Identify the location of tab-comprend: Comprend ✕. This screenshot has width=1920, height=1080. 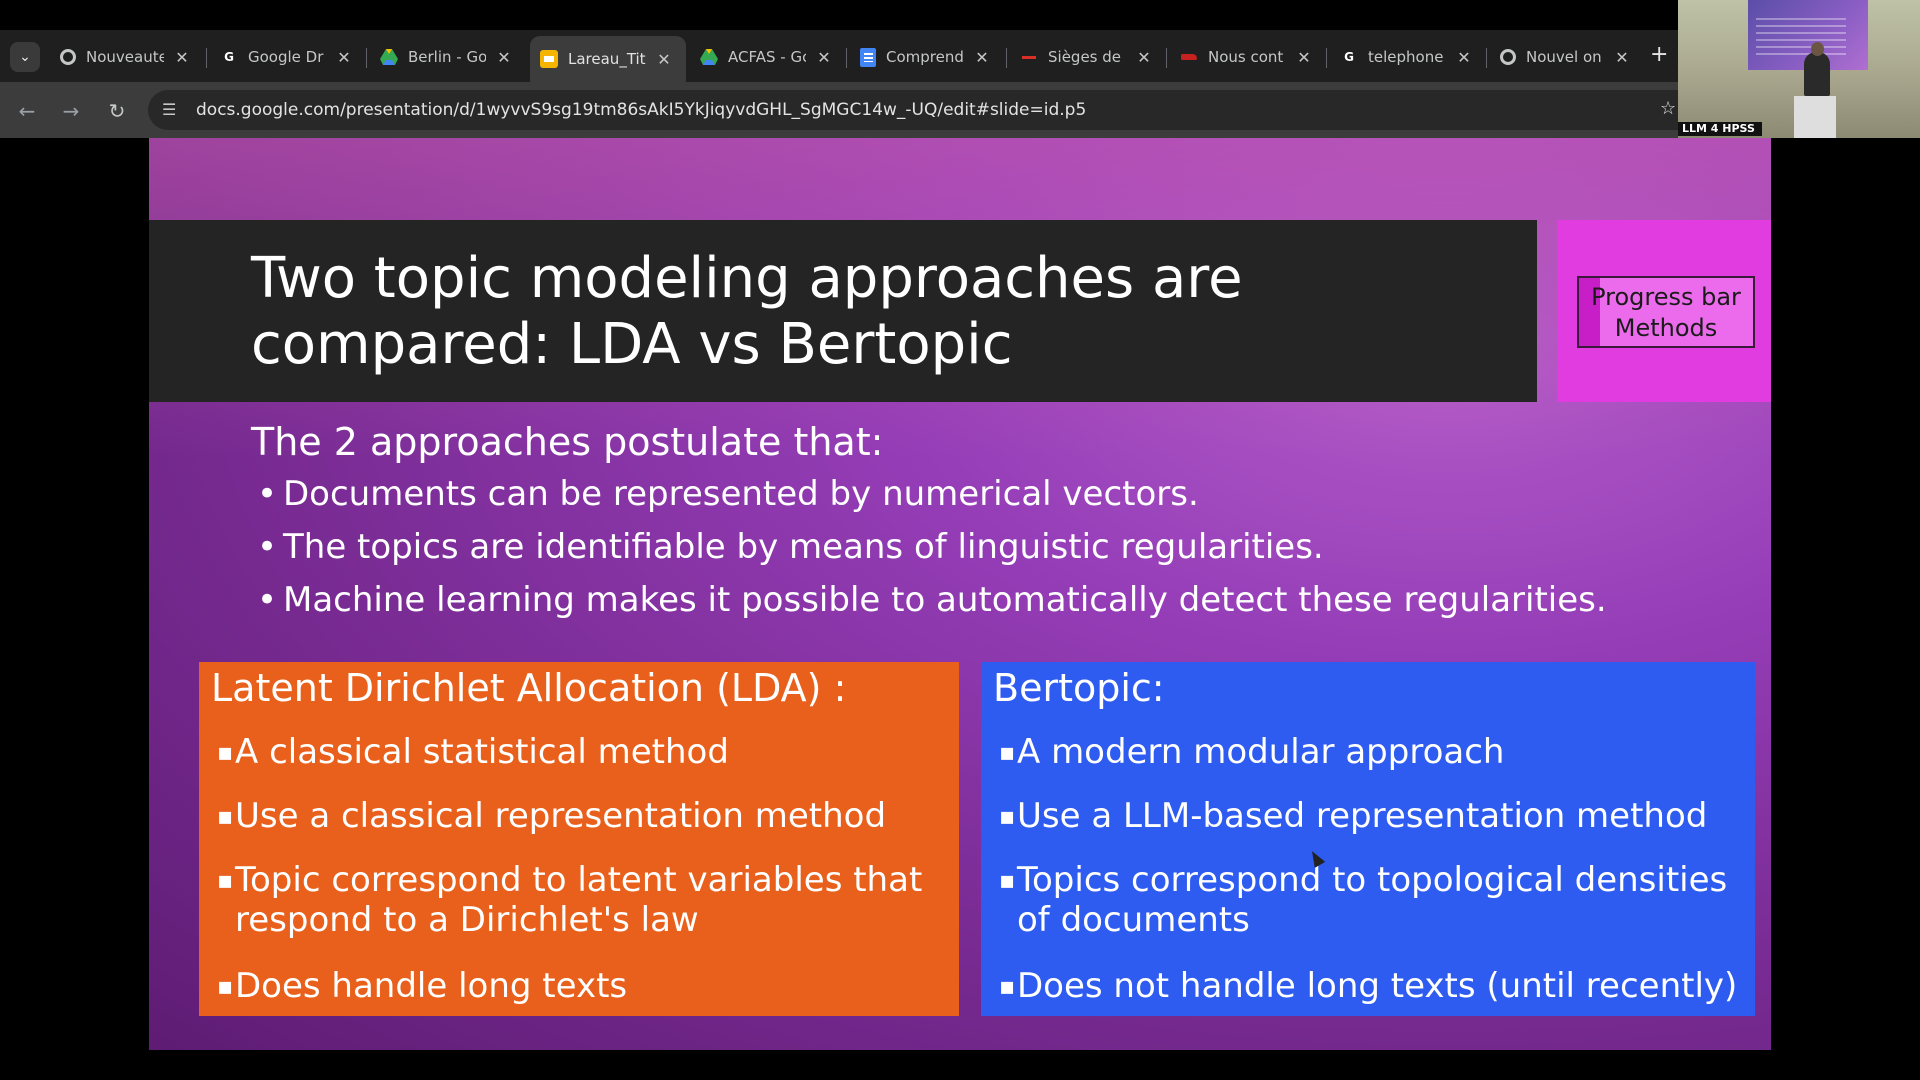
(921, 57).